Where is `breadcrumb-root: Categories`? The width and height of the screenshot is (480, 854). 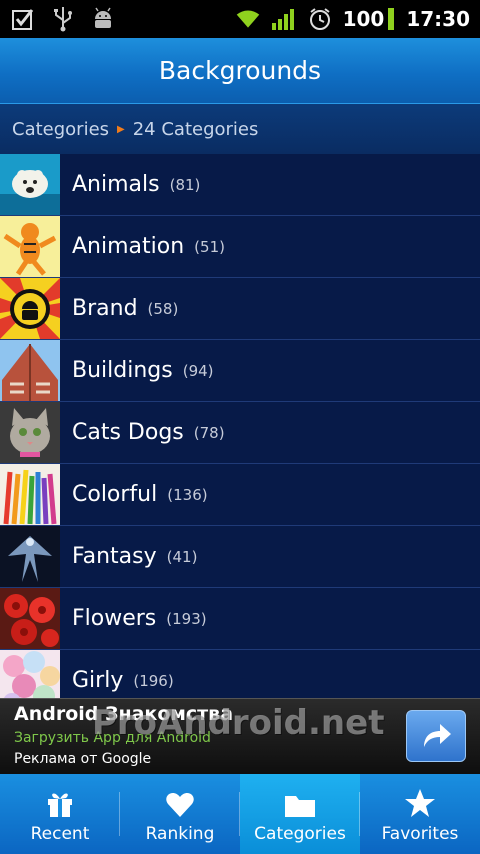 breadcrumb-root: Categories is located at coordinates (60, 129).